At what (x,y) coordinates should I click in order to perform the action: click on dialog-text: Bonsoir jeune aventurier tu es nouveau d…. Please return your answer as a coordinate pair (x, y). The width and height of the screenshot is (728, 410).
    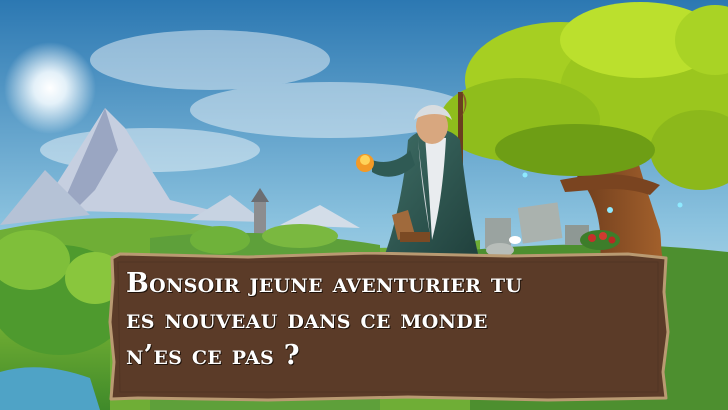
    Looking at the image, I should click on (324, 319).